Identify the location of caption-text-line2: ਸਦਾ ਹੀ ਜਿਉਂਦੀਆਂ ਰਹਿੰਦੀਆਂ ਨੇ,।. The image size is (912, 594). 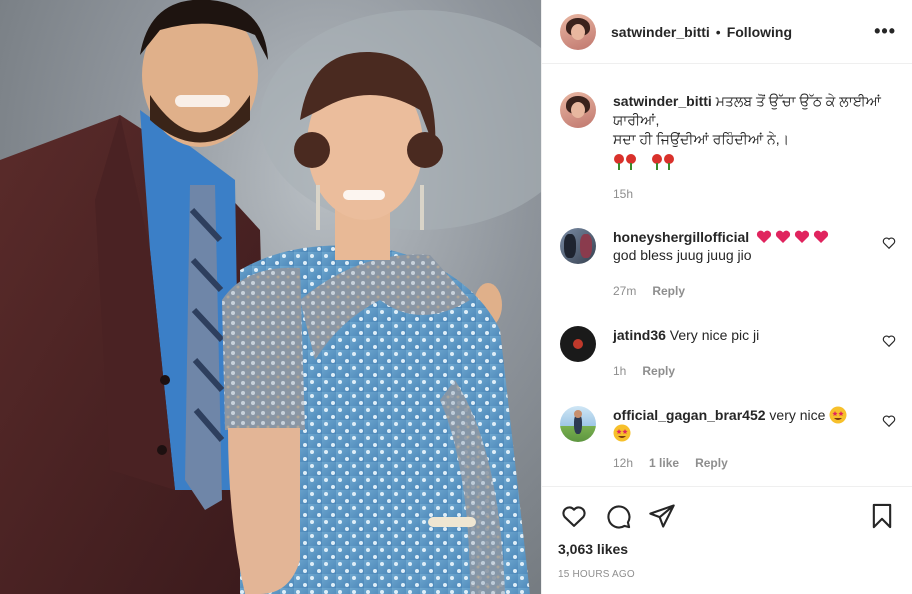
(701, 139).